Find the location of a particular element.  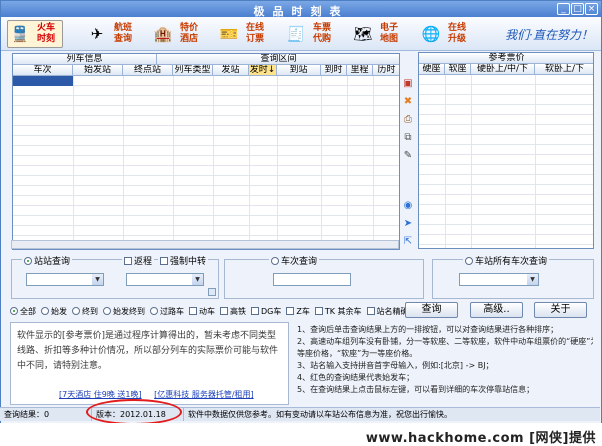

ticket-purchase-button: 🧾 车票 代购 is located at coordinates (312, 34).